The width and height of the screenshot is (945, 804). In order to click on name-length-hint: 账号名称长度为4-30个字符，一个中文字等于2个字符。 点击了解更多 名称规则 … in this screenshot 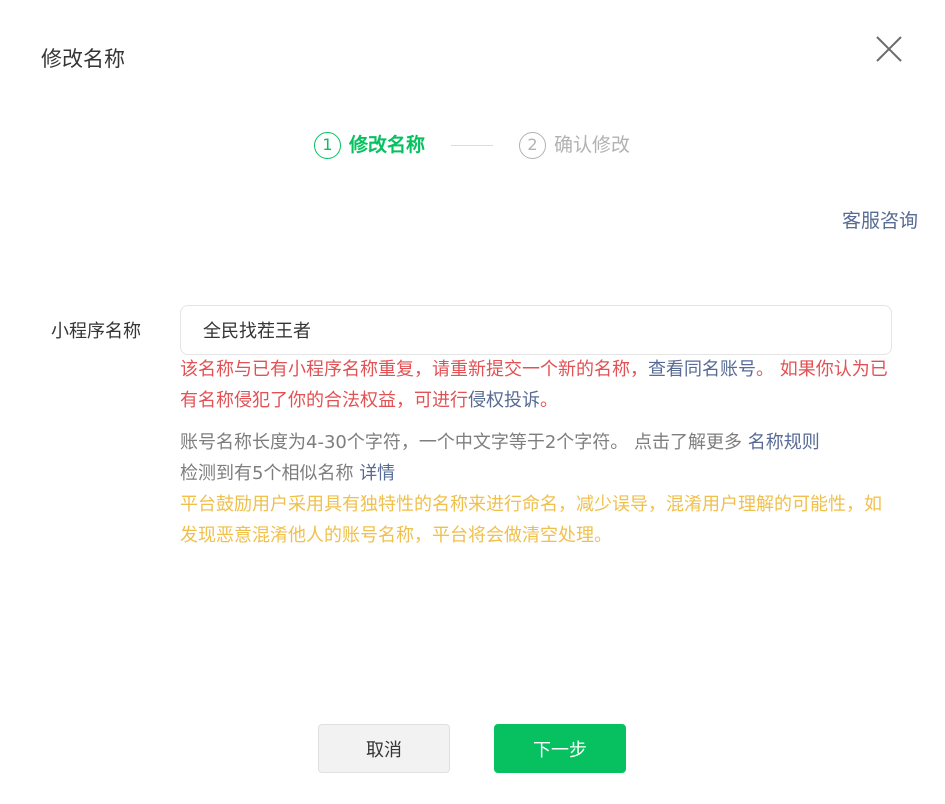, I will do `click(536, 458)`.